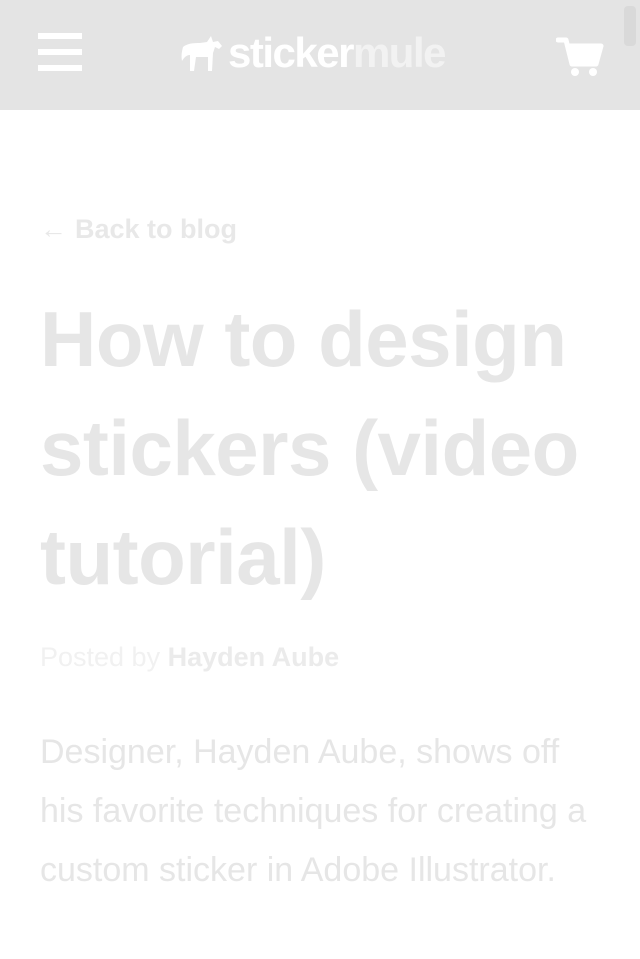 This screenshot has width=640, height=959. What do you see at coordinates (579, 57) in the screenshot?
I see `cart-icon` at bounding box center [579, 57].